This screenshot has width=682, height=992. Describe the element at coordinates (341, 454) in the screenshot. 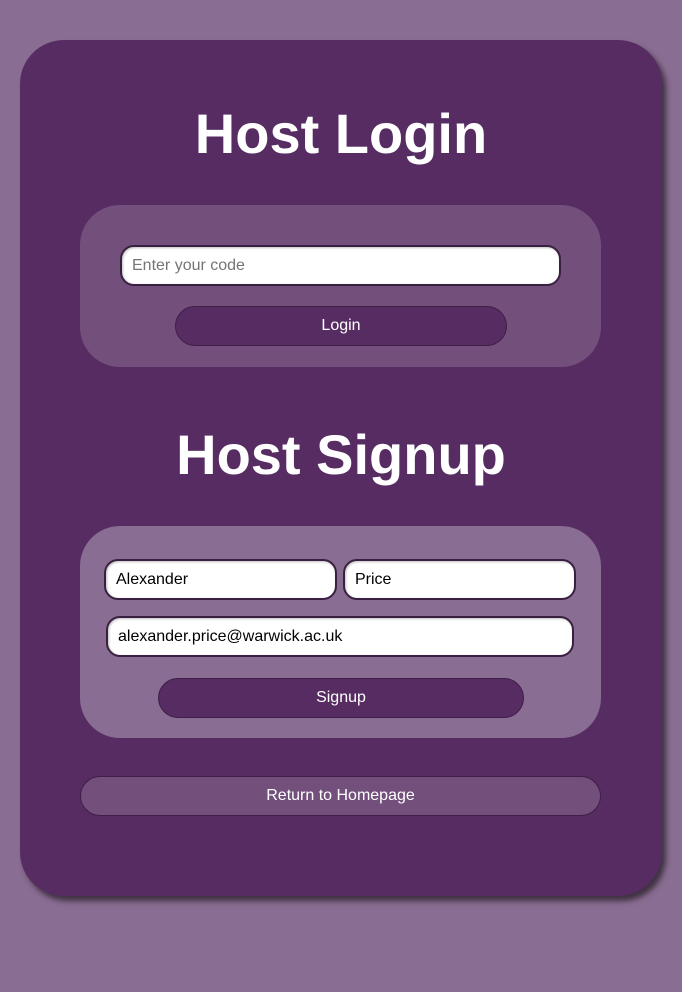

I see `signup-title: Host Signup` at that location.